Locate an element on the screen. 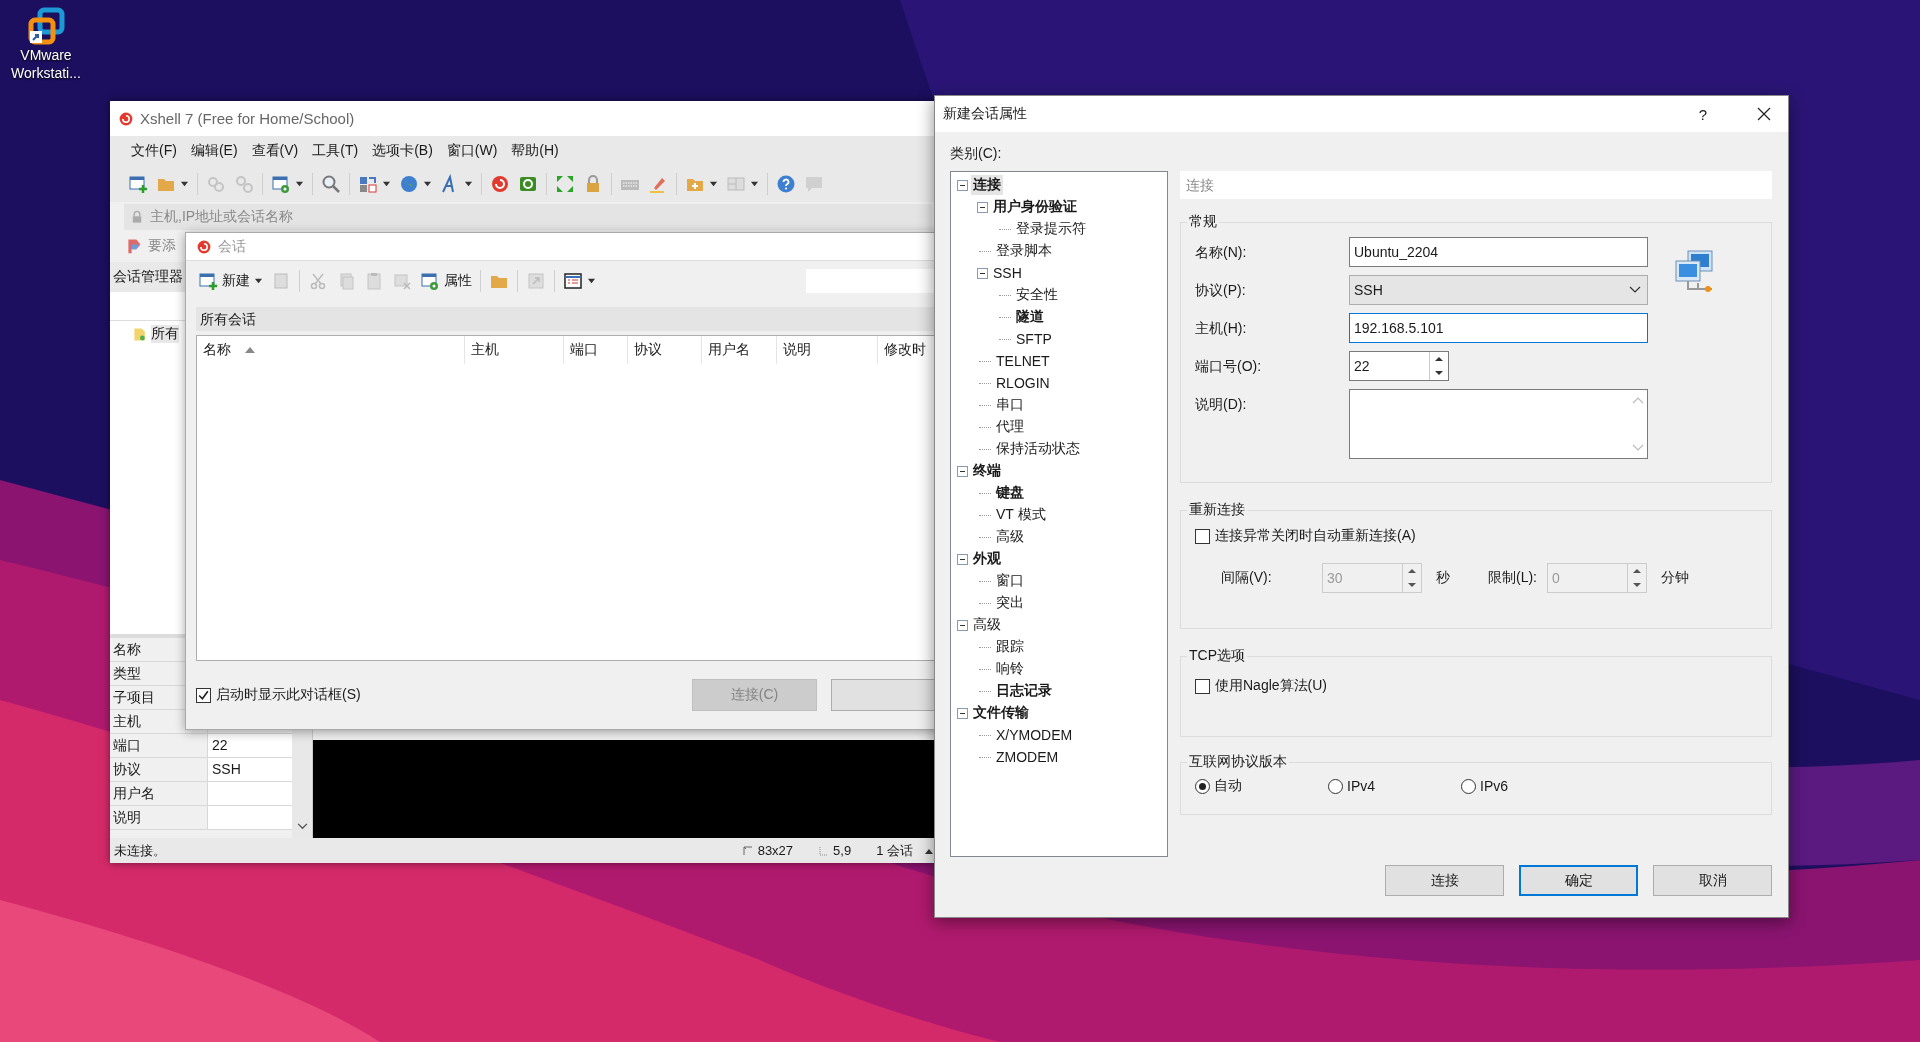 The width and height of the screenshot is (1920, 1042). status-text: 未连接。 is located at coordinates (140, 850).